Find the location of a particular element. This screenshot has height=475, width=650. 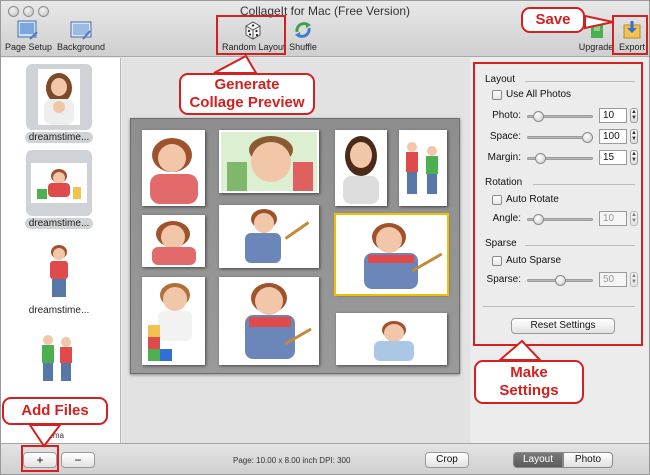

rotation-section-title: Rotation is located at coordinates (504, 182).